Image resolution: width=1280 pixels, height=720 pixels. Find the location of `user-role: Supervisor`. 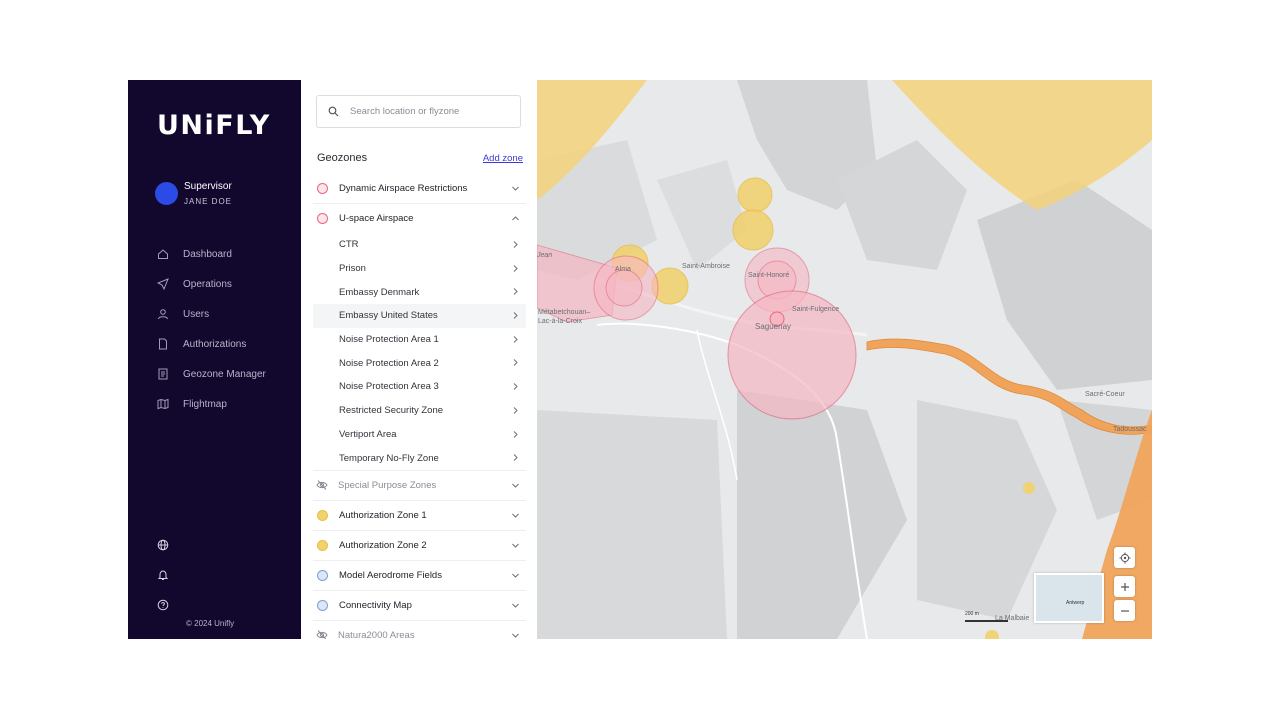

user-role: Supervisor is located at coordinates (208, 186).